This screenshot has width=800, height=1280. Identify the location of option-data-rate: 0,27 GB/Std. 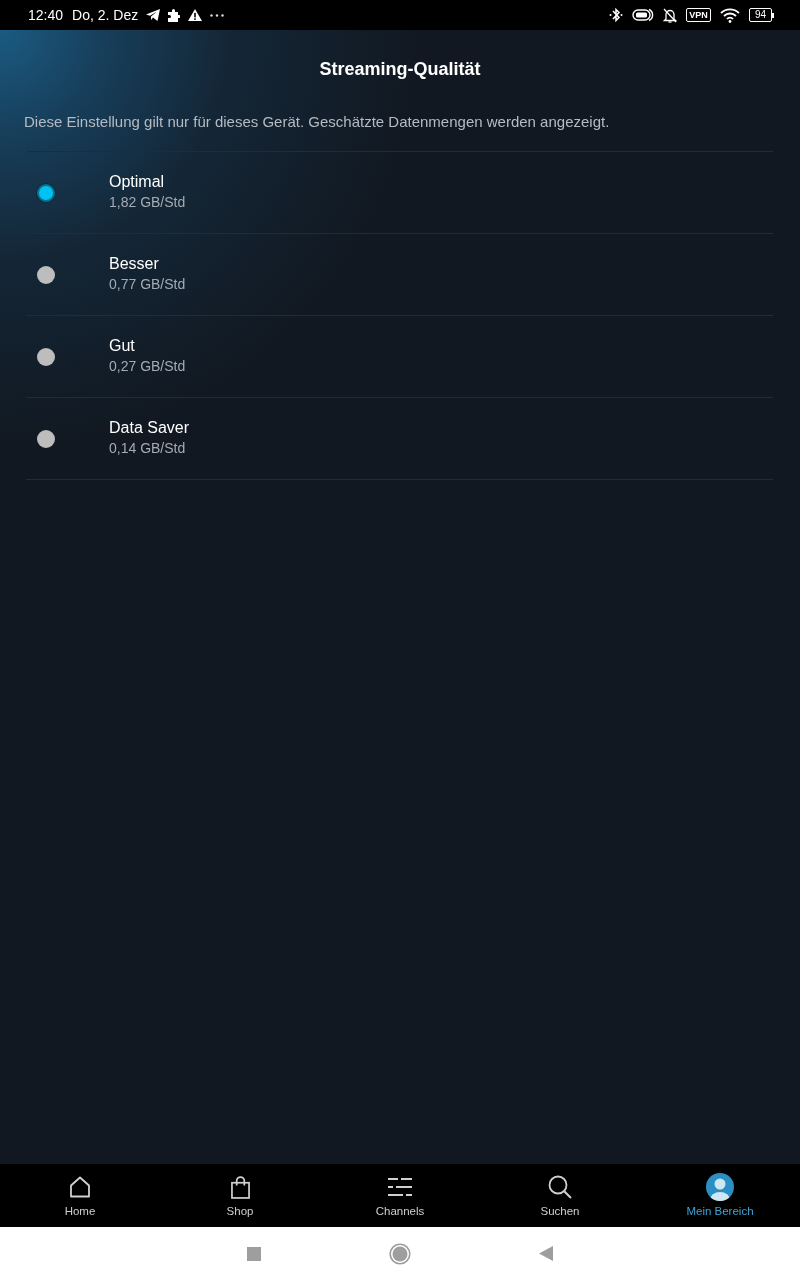
(147, 366).